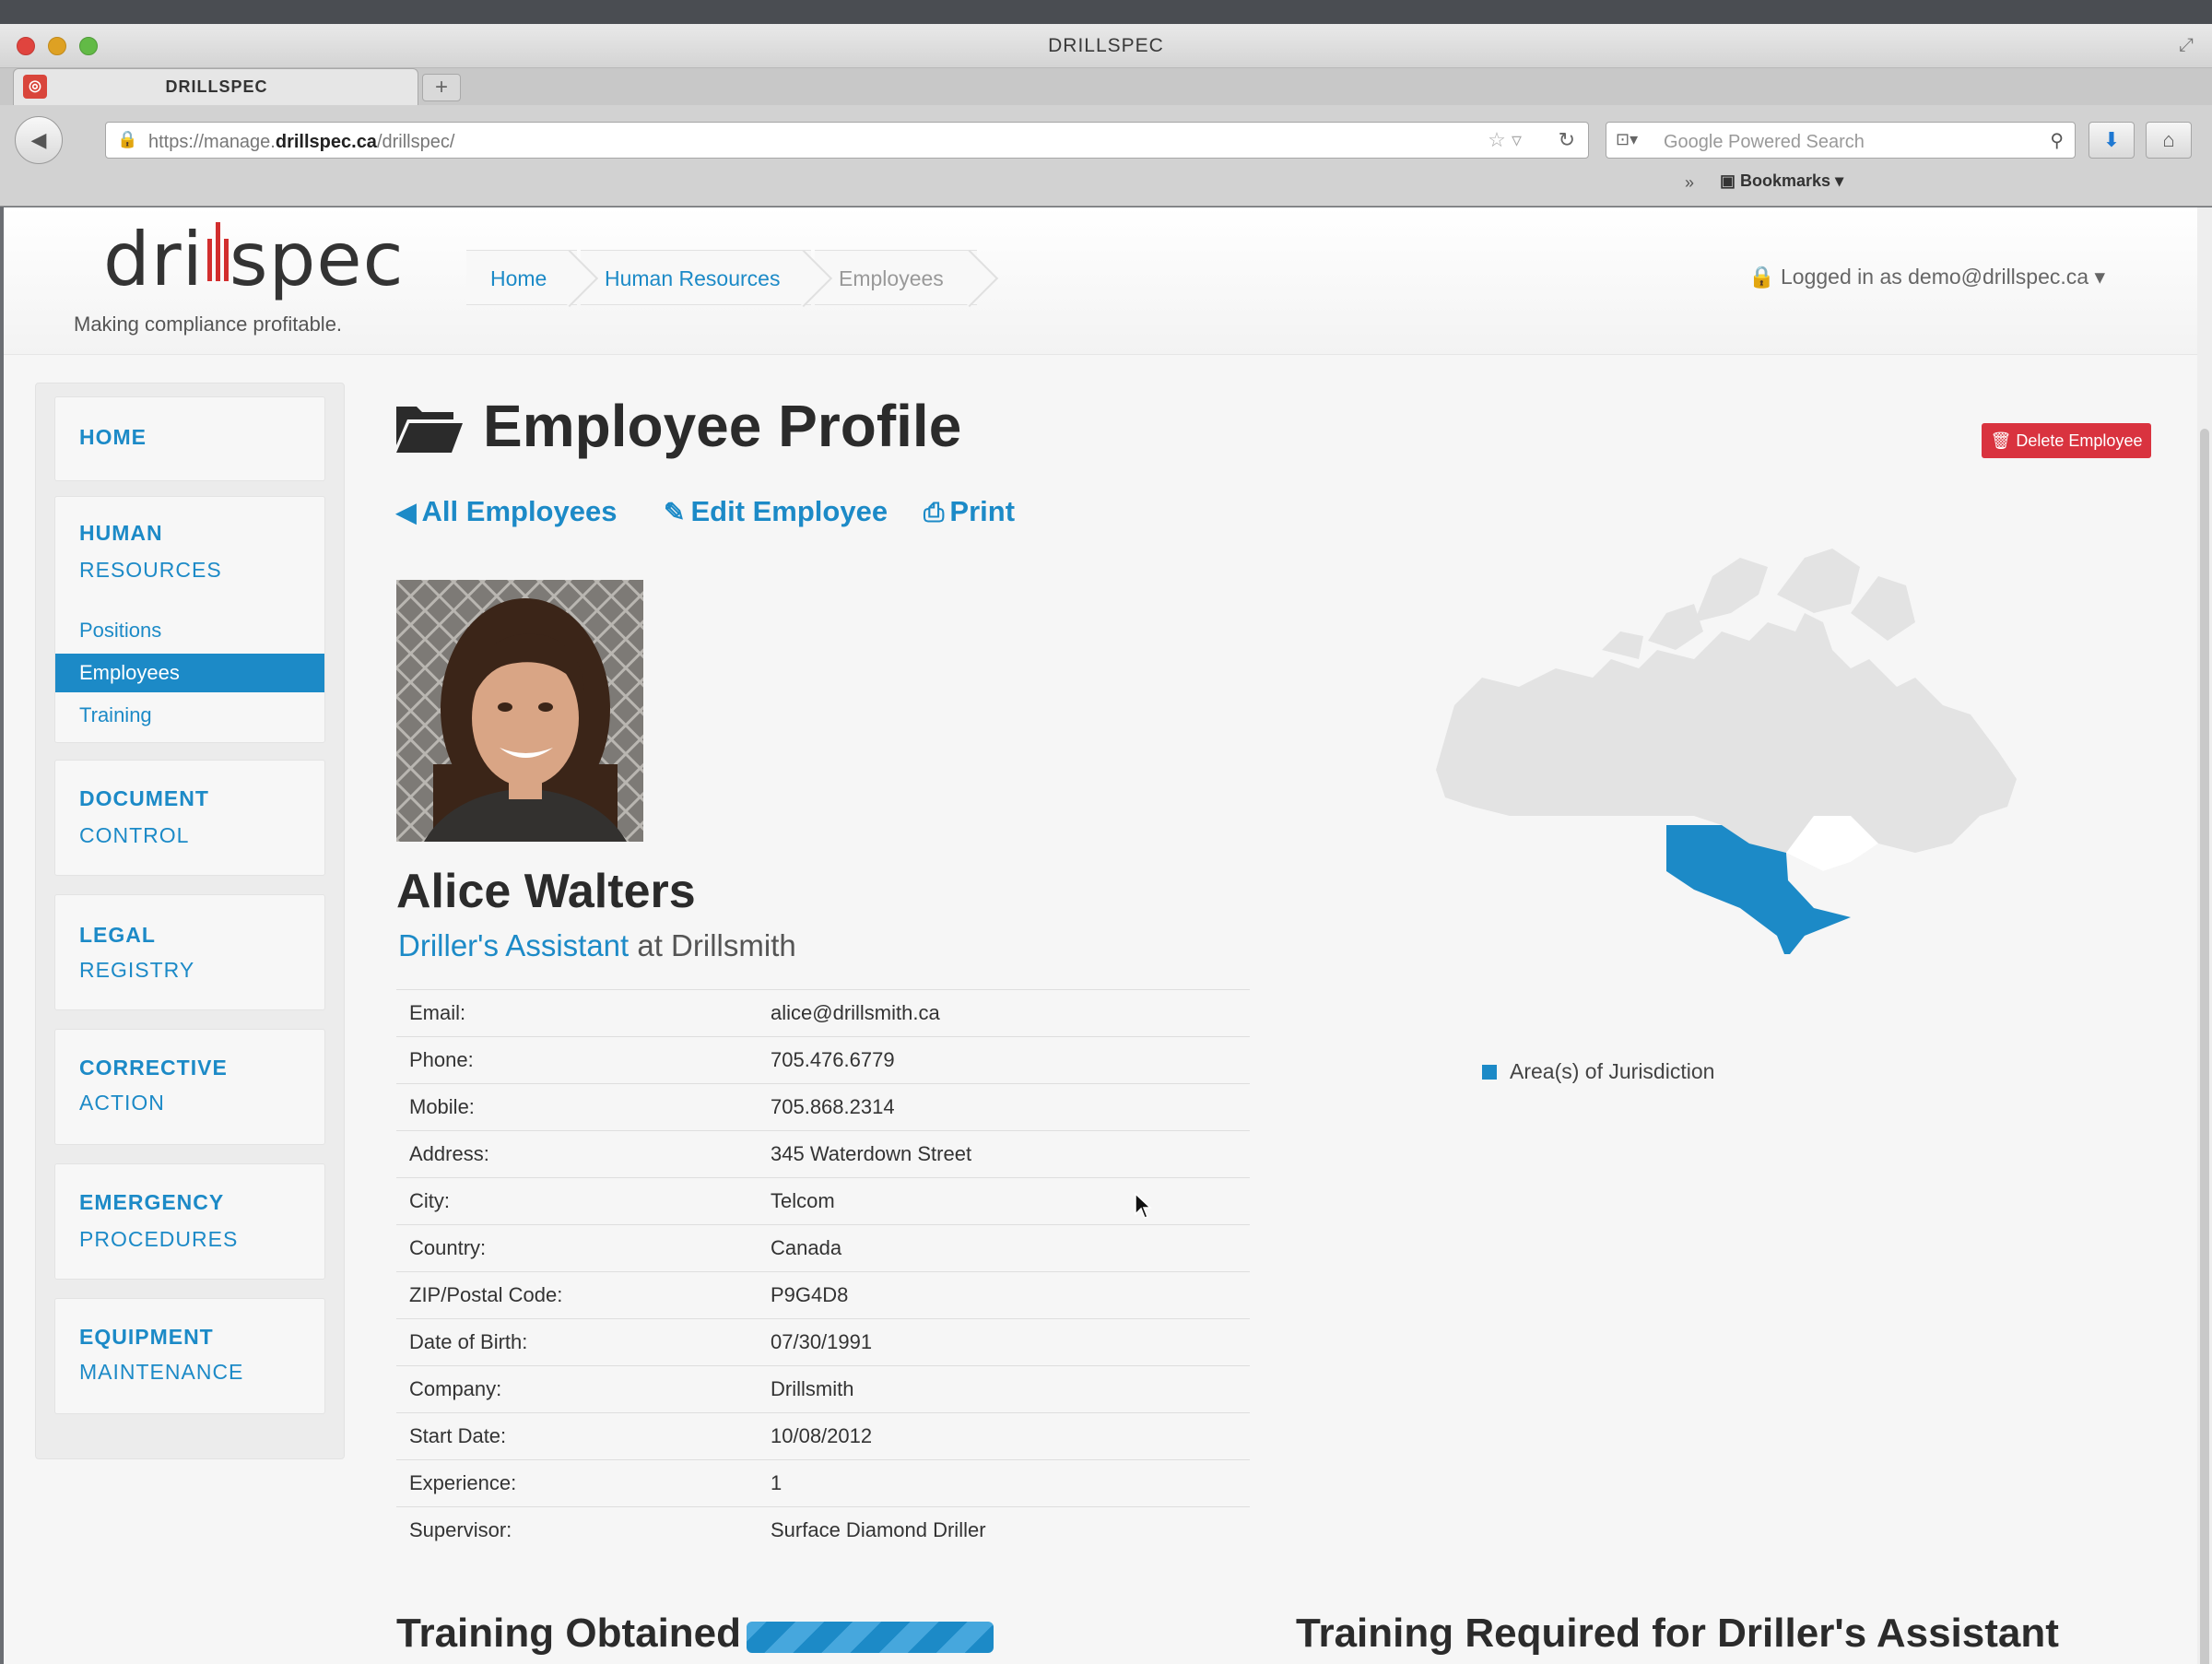 The width and height of the screenshot is (2212, 1664). Describe the element at coordinates (1781, 181) in the screenshot. I see `bookmarks-menu: ▣ Bookmarks ▾` at that location.